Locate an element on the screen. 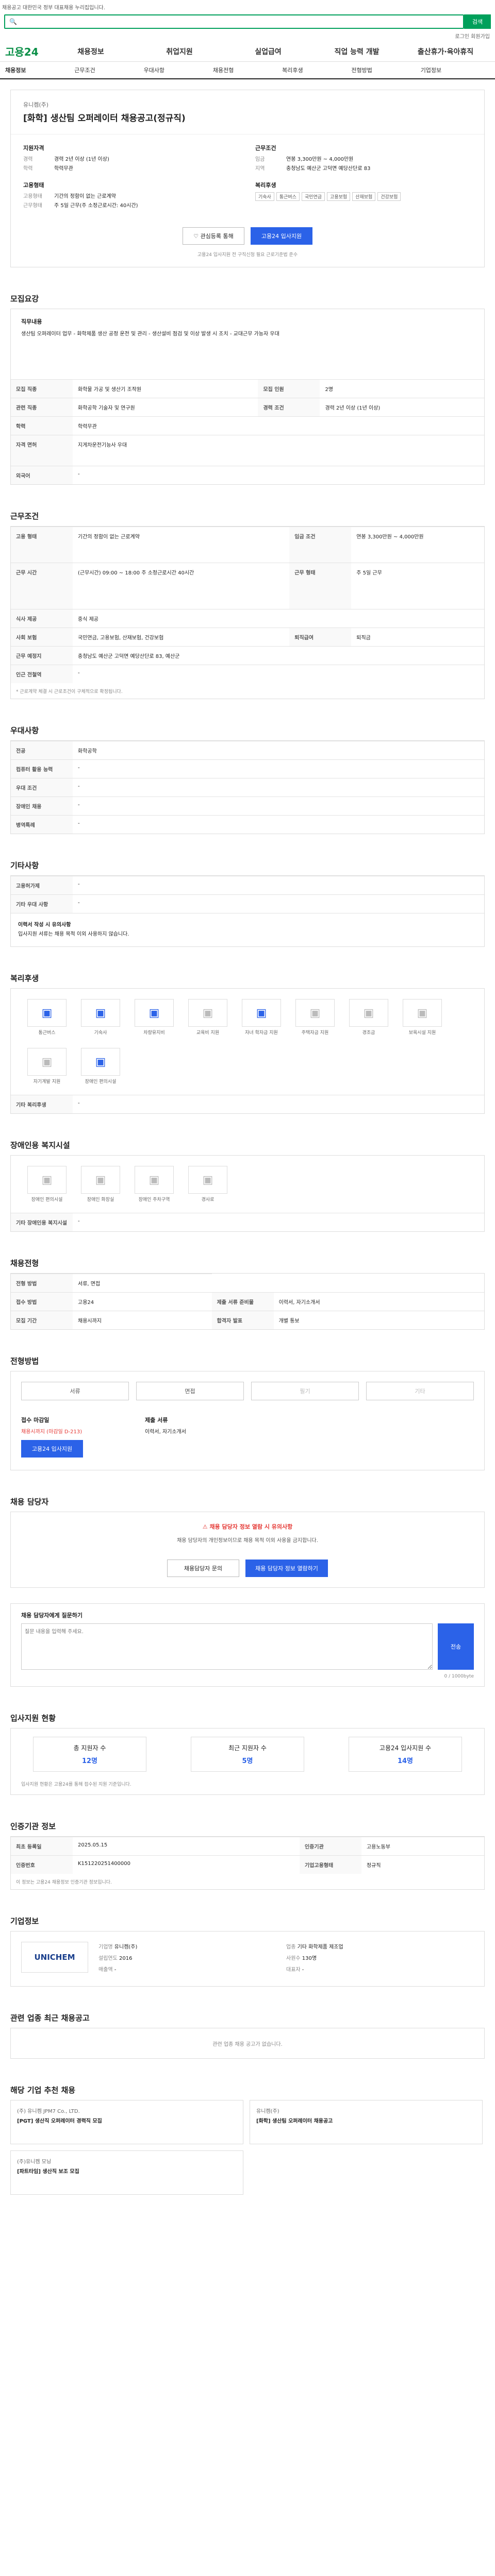 This screenshot has width=495, height=2576. type-val: 기간의 정함이 없는 근로계약 is located at coordinates (85, 196).